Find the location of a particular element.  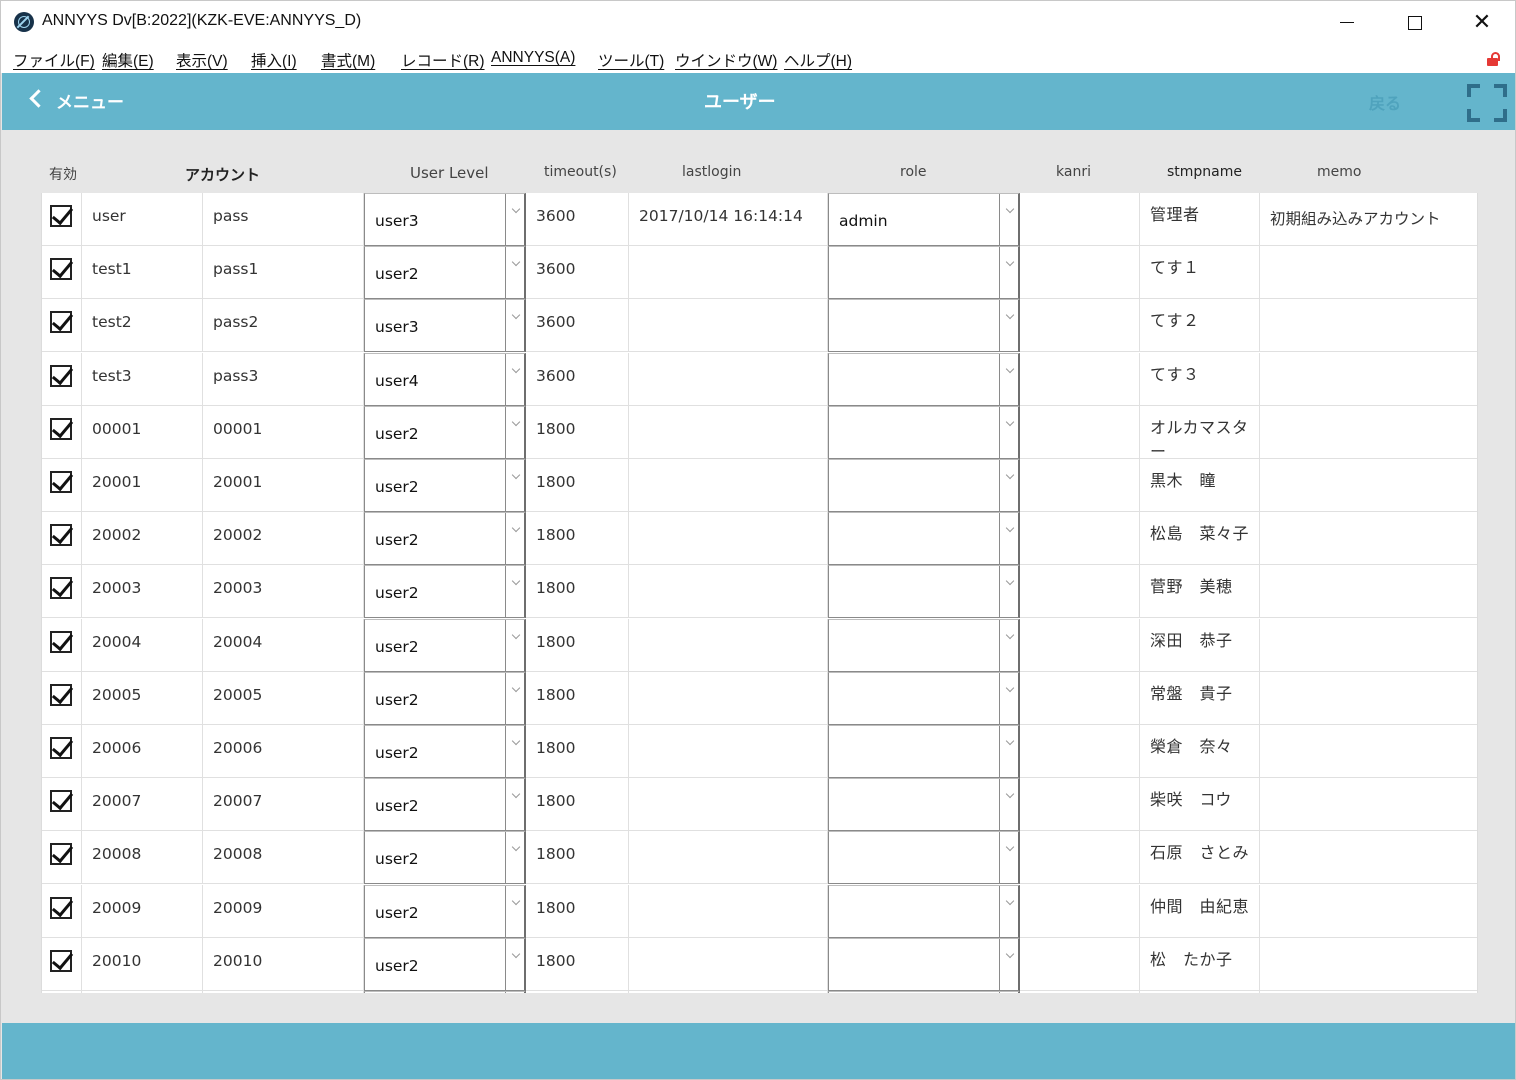

minimize-button is located at coordinates (1347, 22).